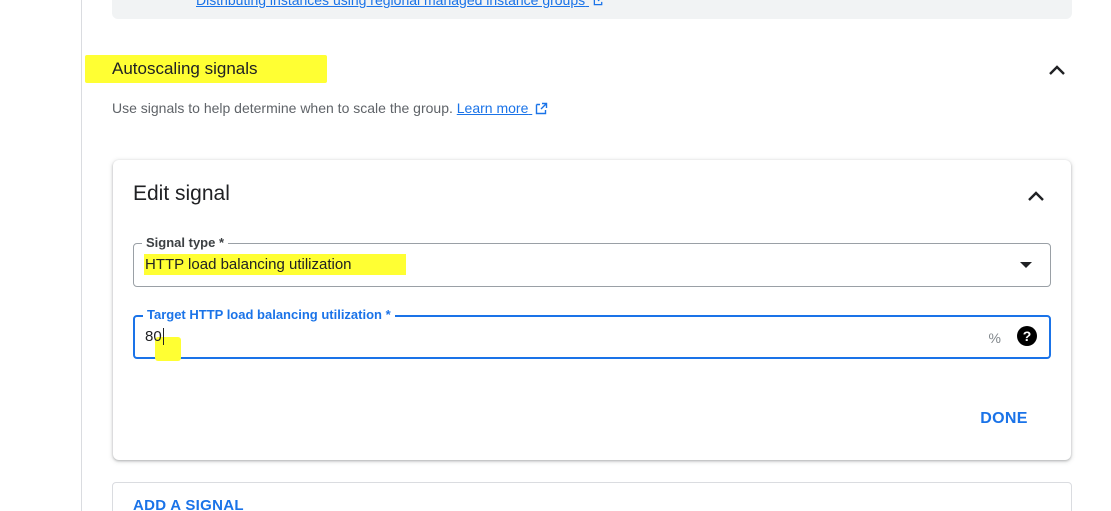 The width and height of the screenshot is (1111, 511). Describe the element at coordinates (1027, 336) in the screenshot. I see `help-icon: ?` at that location.